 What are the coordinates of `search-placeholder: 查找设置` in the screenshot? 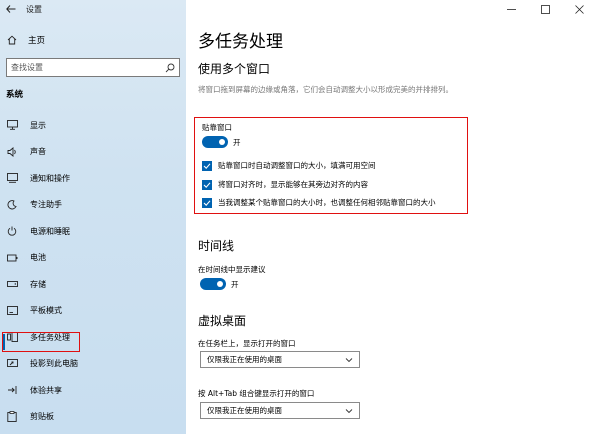 It's located at (27, 67).